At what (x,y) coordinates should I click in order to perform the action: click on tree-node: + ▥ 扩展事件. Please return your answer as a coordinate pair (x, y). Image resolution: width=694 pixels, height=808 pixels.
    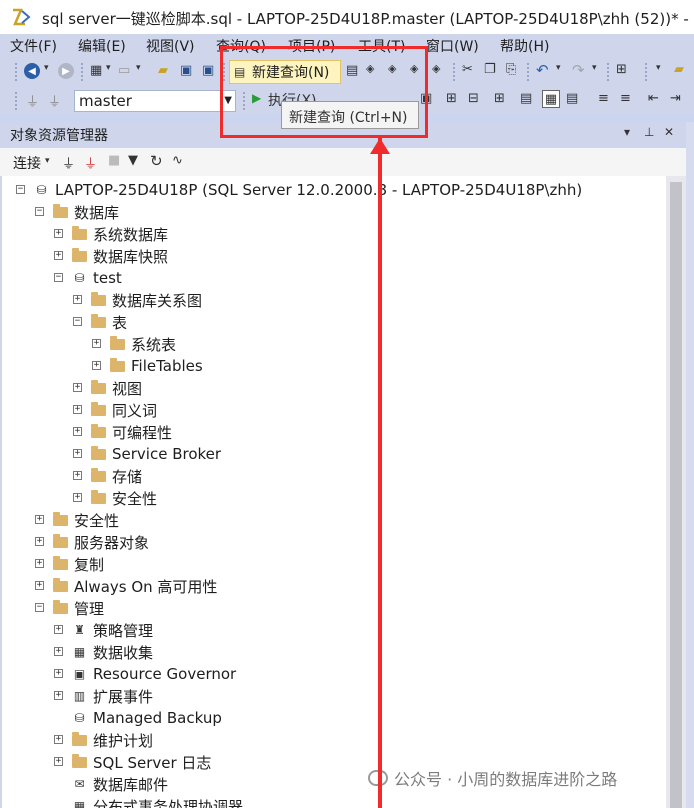
    Looking at the image, I should click on (103, 696).